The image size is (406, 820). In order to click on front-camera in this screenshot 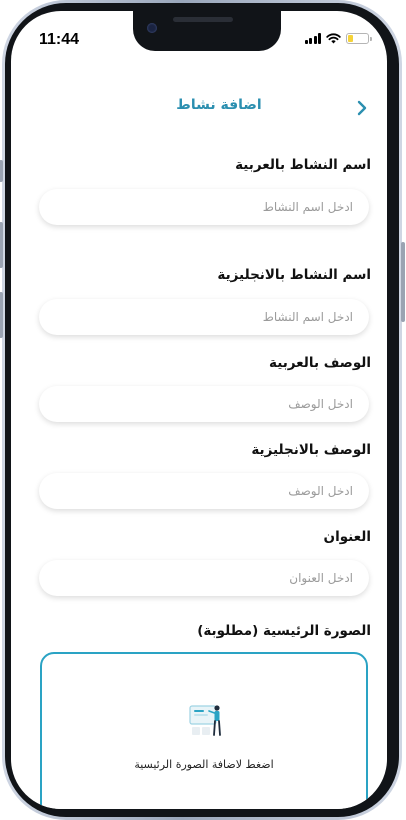, I will do `click(152, 28)`.